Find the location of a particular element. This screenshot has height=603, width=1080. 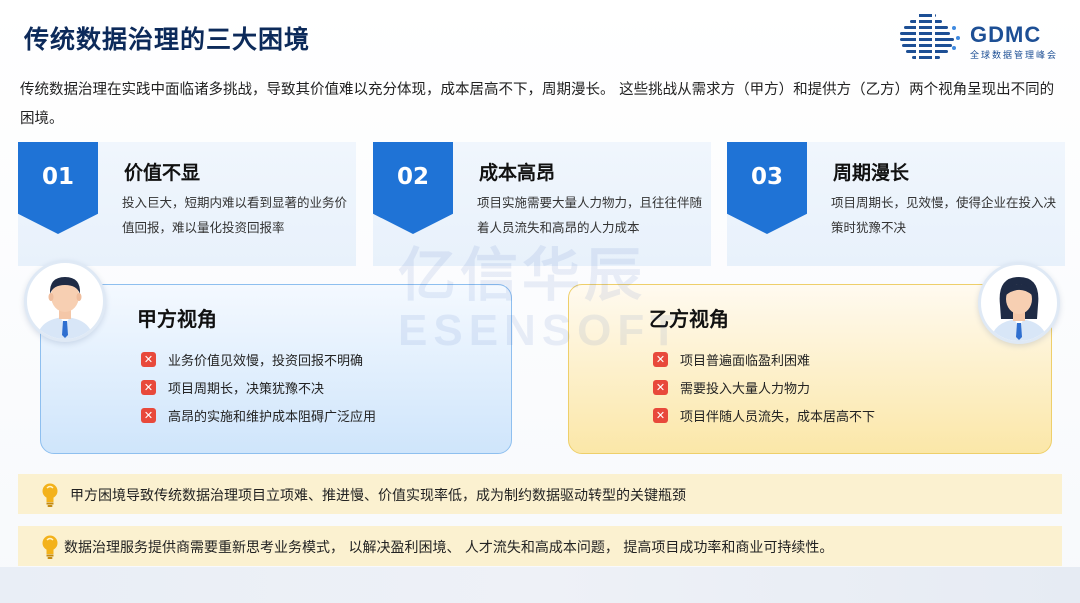

panel-title: 乙方视角 is located at coordinates (689, 319).